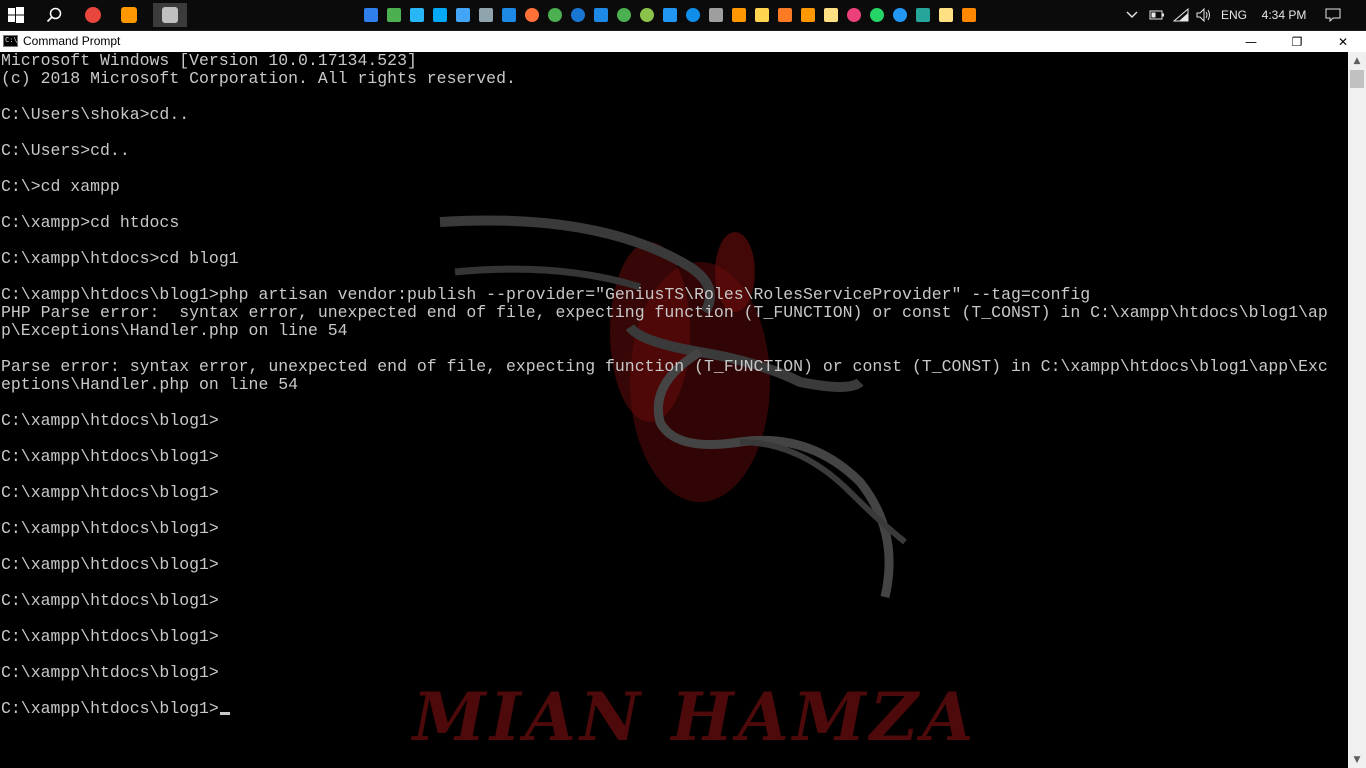 The height and width of the screenshot is (768, 1366). What do you see at coordinates (463, 15) in the screenshot?
I see `taskbar-app-control-panel` at bounding box center [463, 15].